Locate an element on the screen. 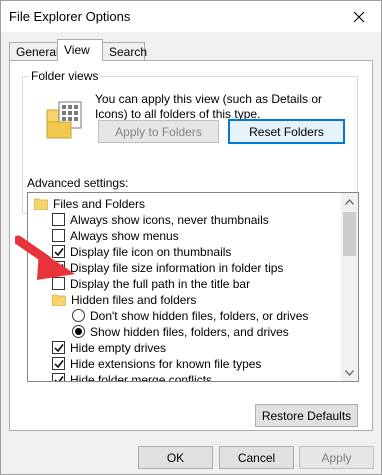 This screenshot has height=475, width=382. folder-views-label: Folder views is located at coordinates (65, 76).